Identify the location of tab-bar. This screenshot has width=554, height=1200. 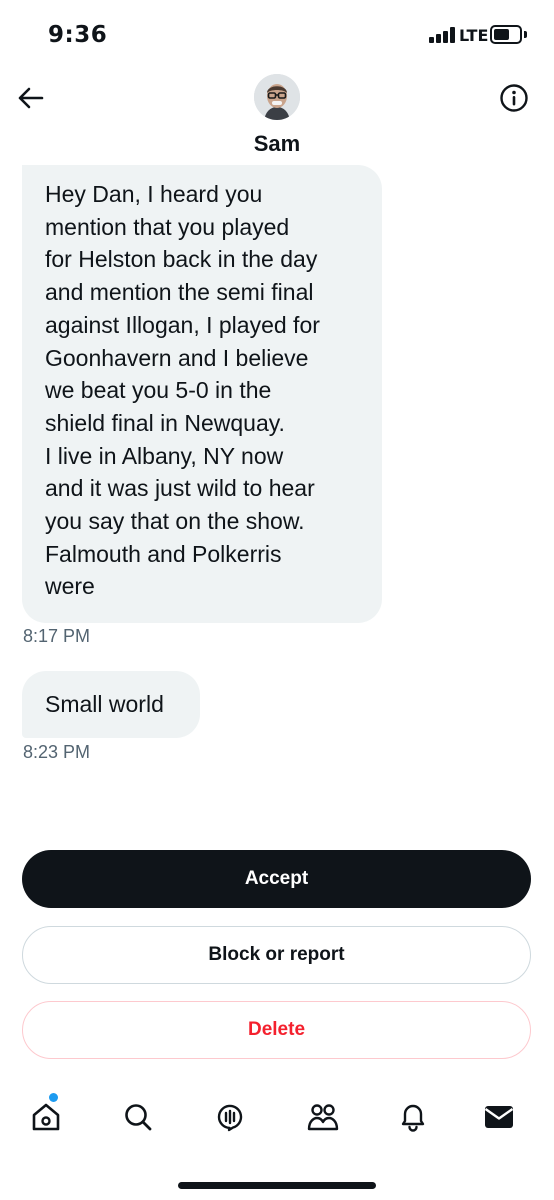
(277, 1117).